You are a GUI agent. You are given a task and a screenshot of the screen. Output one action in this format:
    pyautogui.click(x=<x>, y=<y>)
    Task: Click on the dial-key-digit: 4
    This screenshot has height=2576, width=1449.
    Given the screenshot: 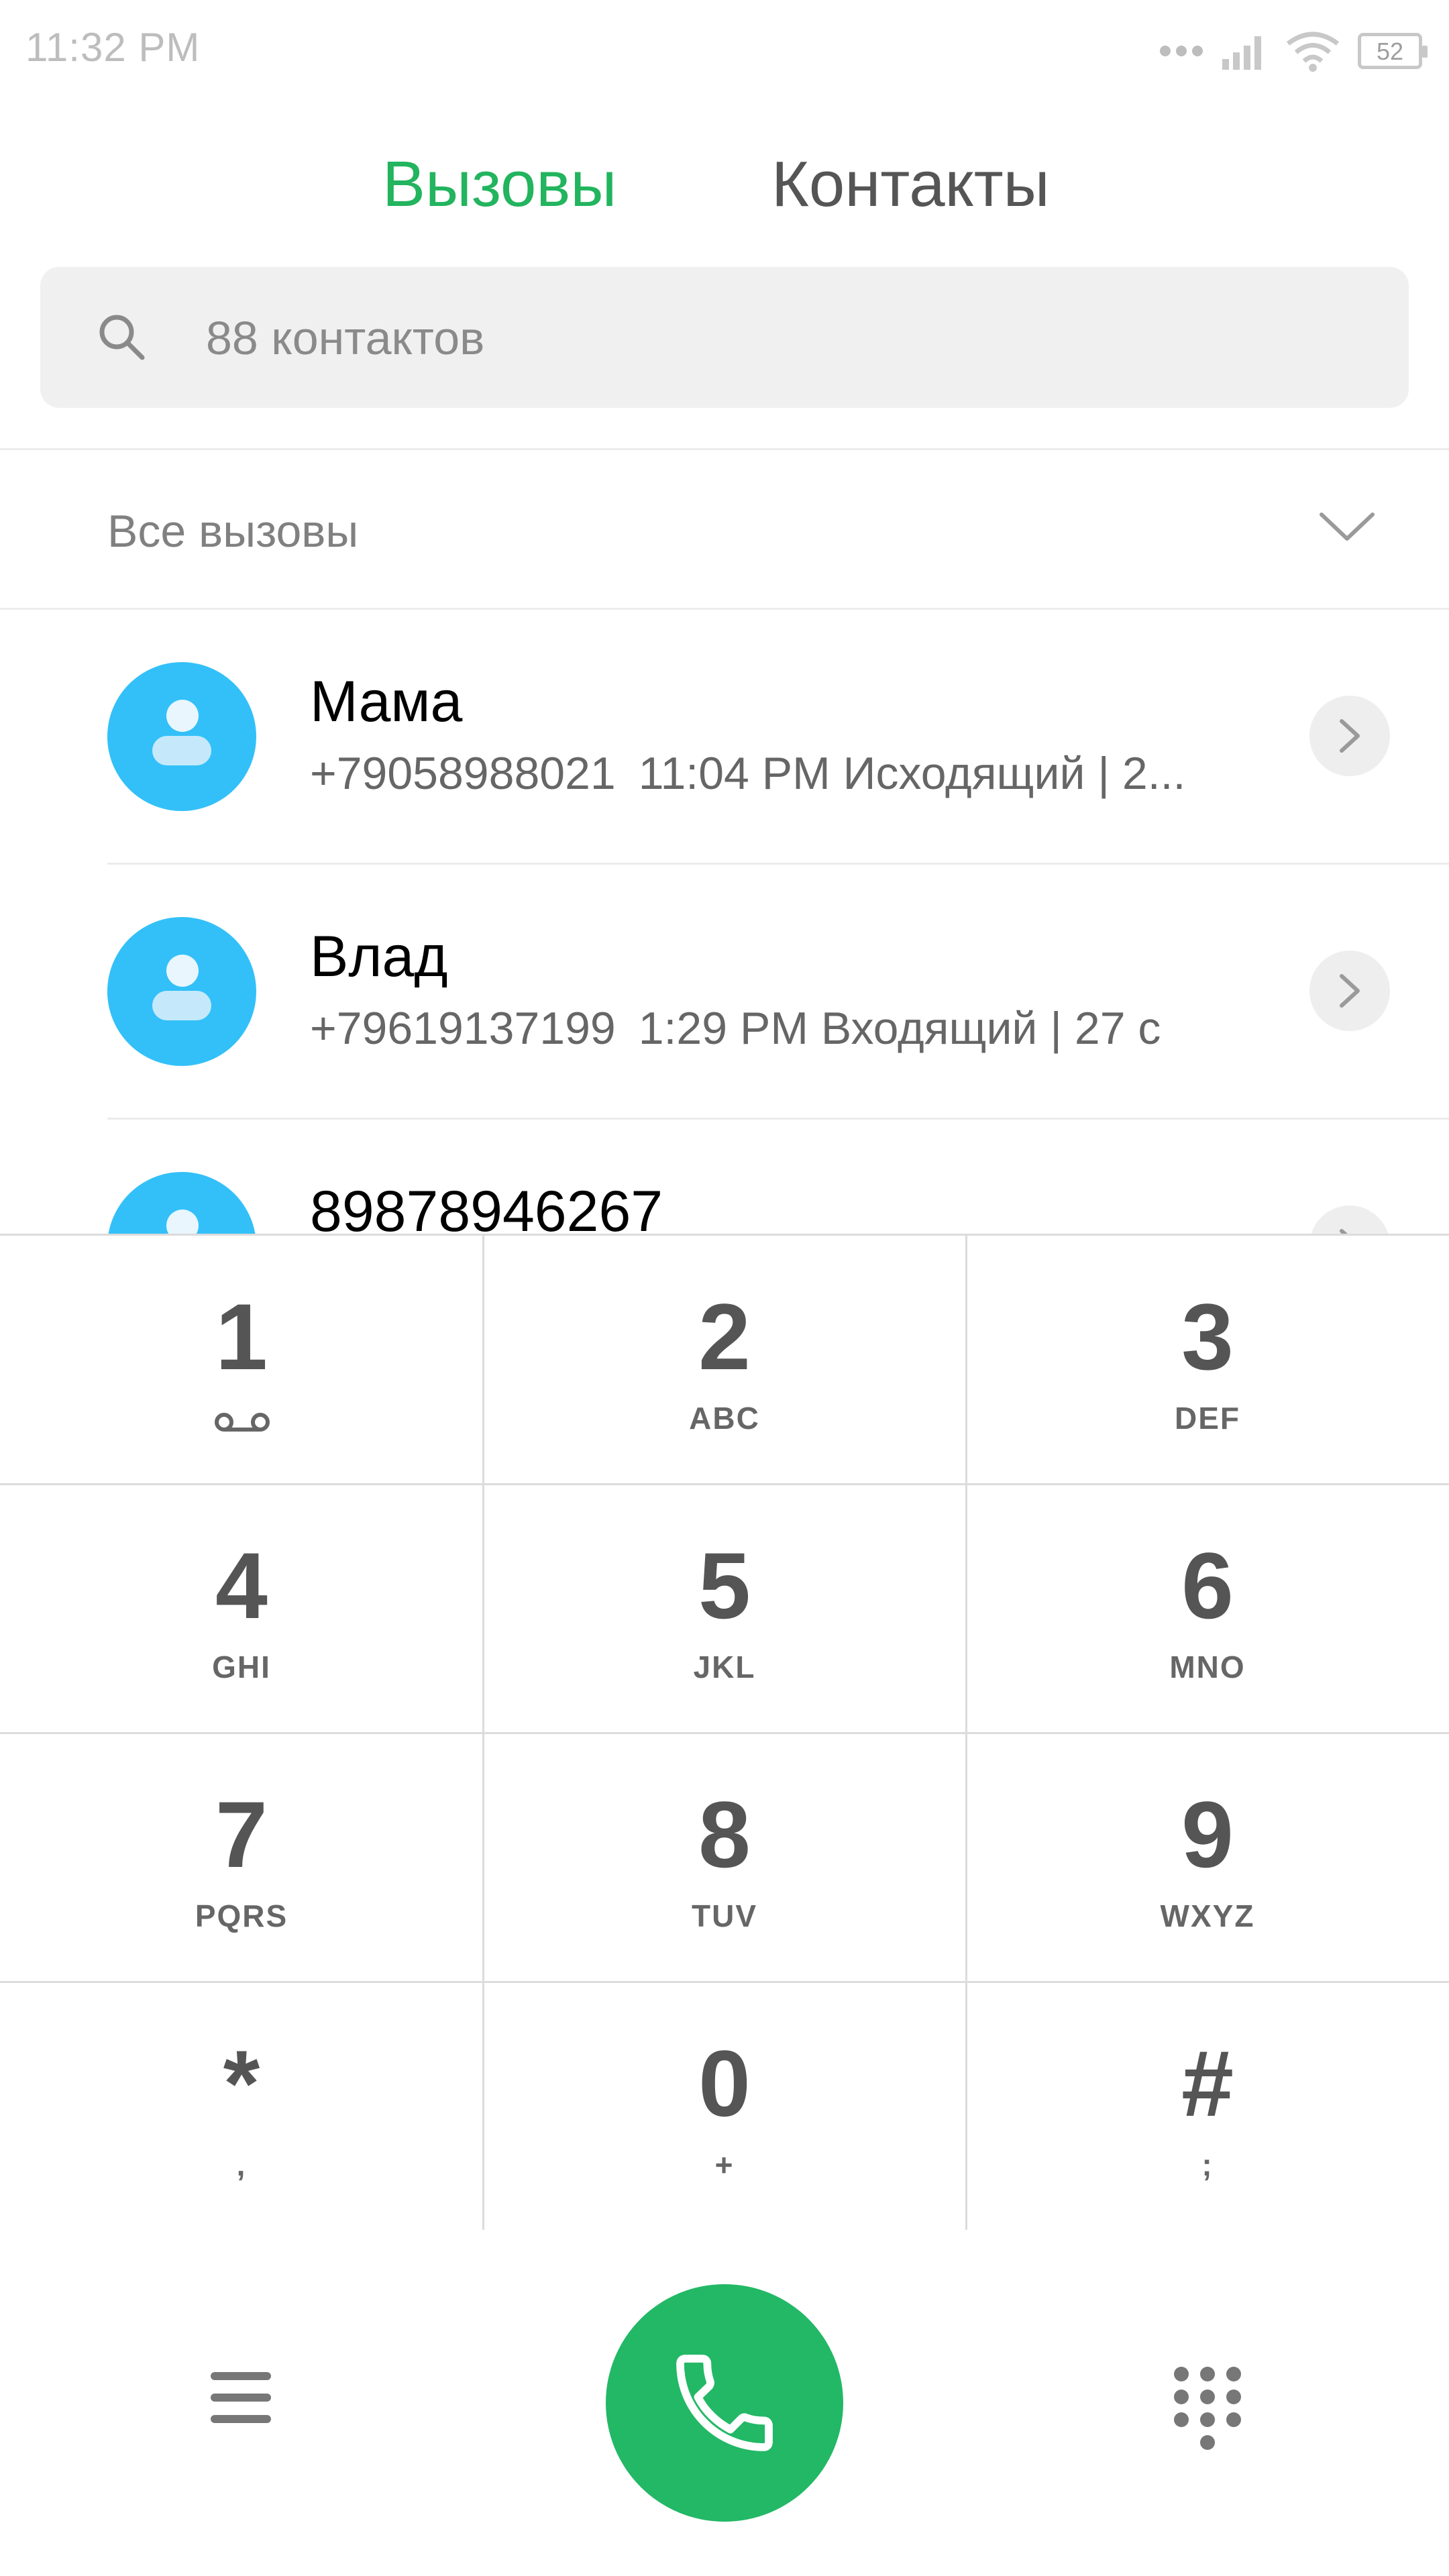 What is the action you would take?
    pyautogui.click(x=241, y=1585)
    